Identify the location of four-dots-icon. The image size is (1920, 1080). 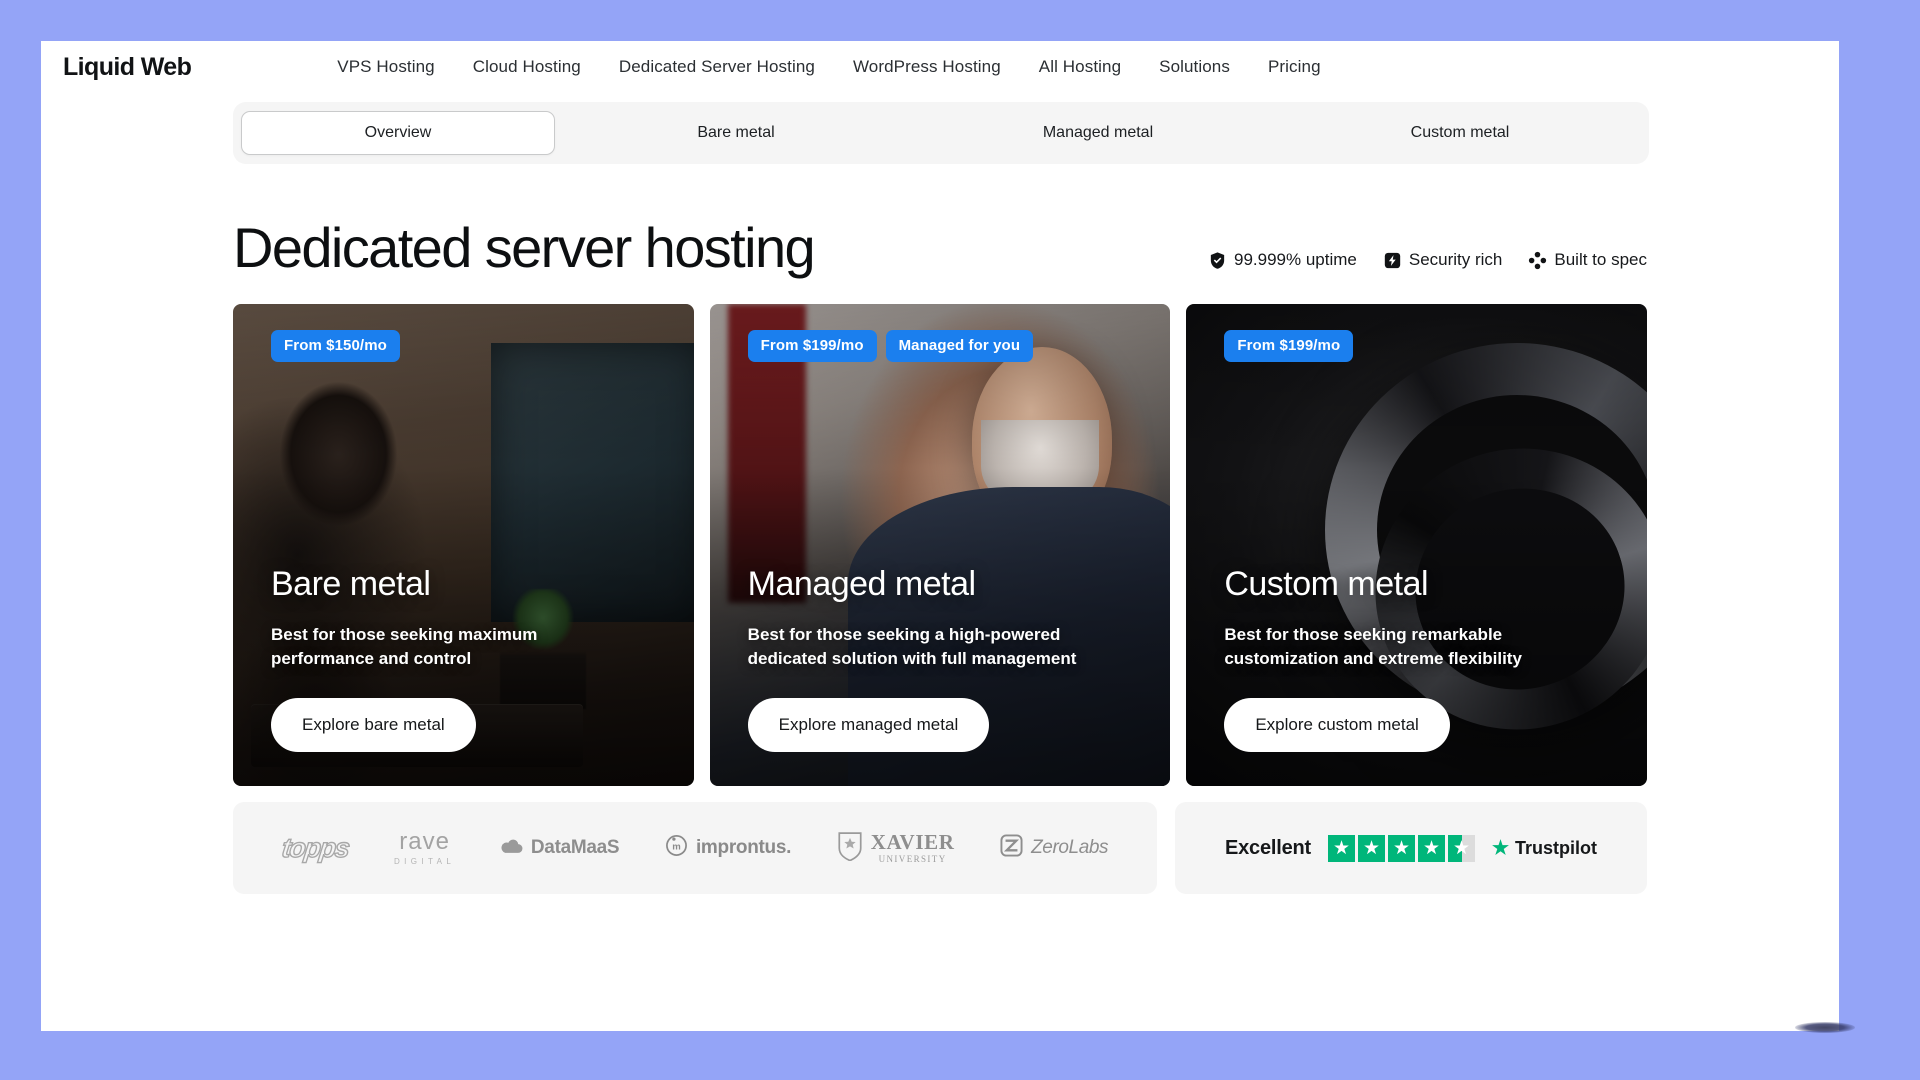
(1537, 260).